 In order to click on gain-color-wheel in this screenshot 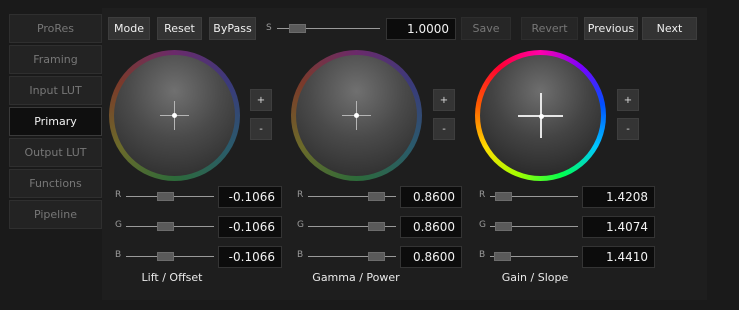, I will do `click(540, 115)`.